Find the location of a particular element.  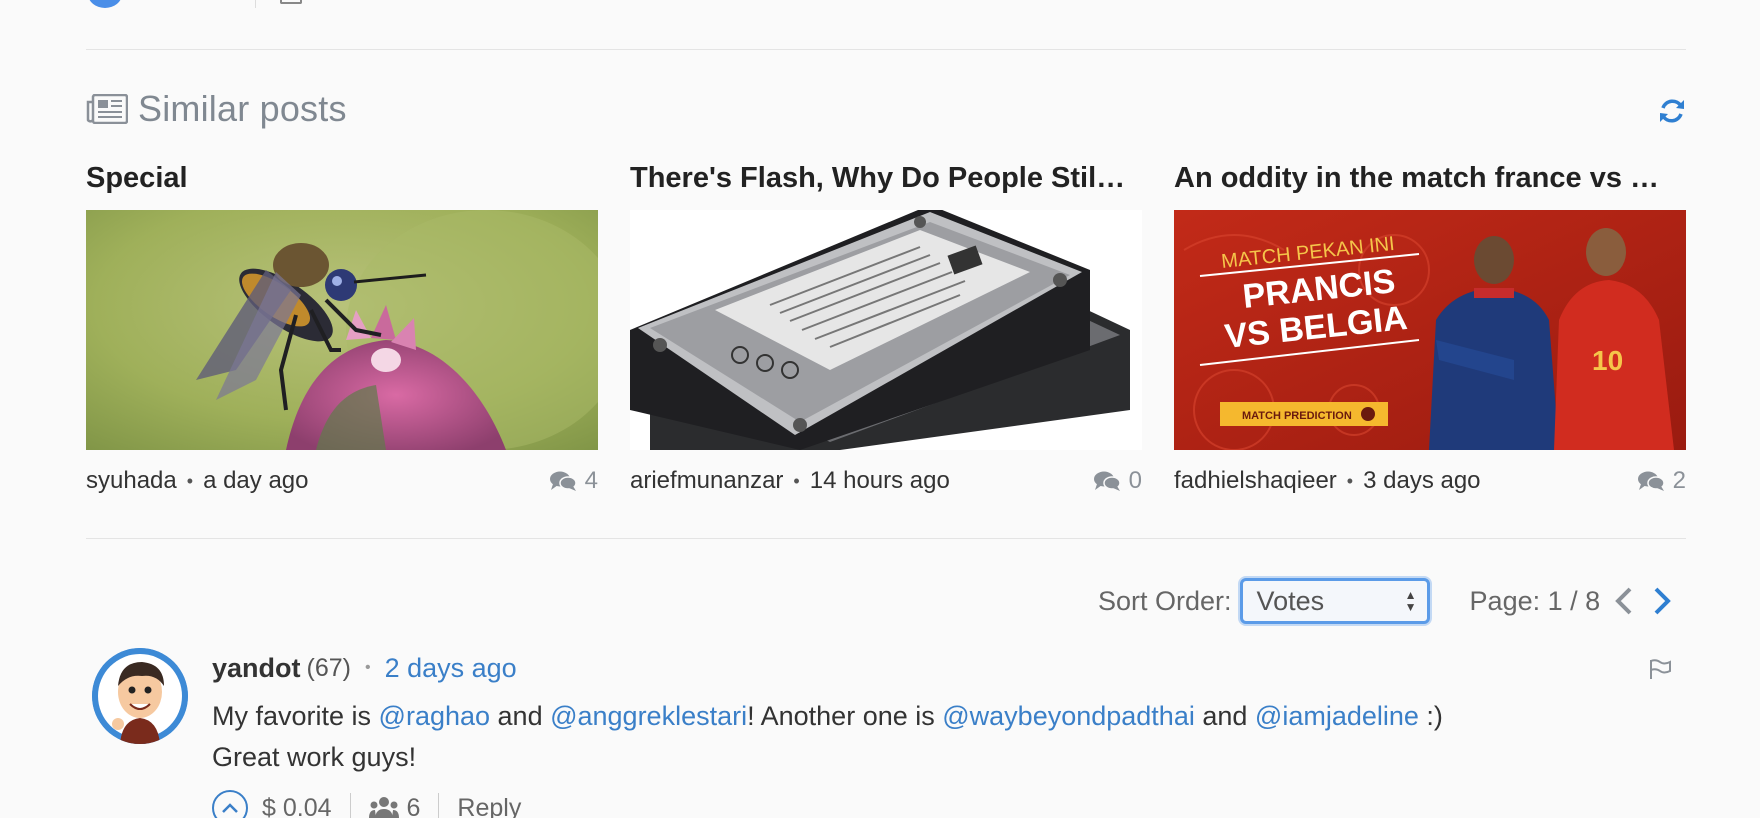

post-meta: fadhielshaqieer • 3 days ago 2 is located at coordinates (1430, 481).